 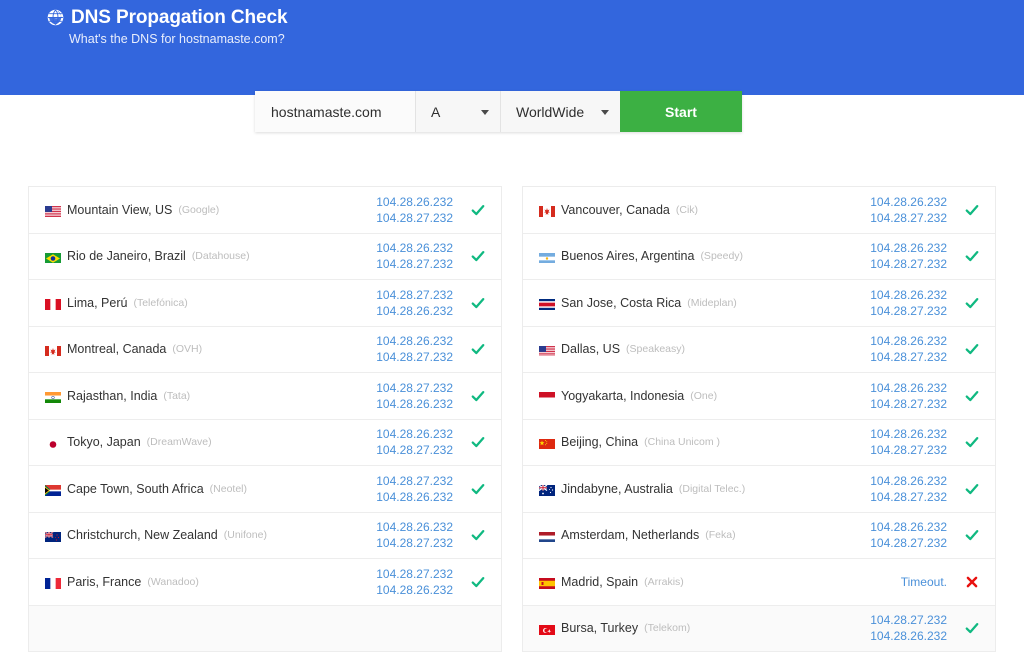 I want to click on isp-label: (Google), so click(x=198, y=210).